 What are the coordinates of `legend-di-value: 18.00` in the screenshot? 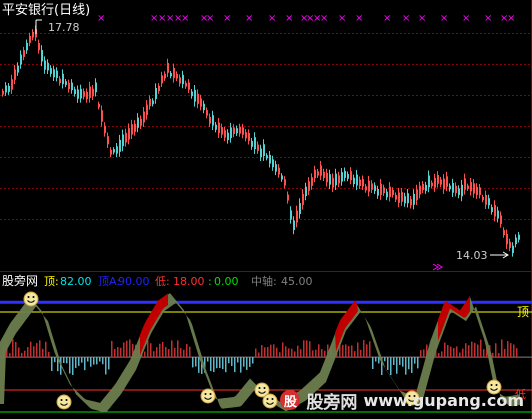 It's located at (189, 281).